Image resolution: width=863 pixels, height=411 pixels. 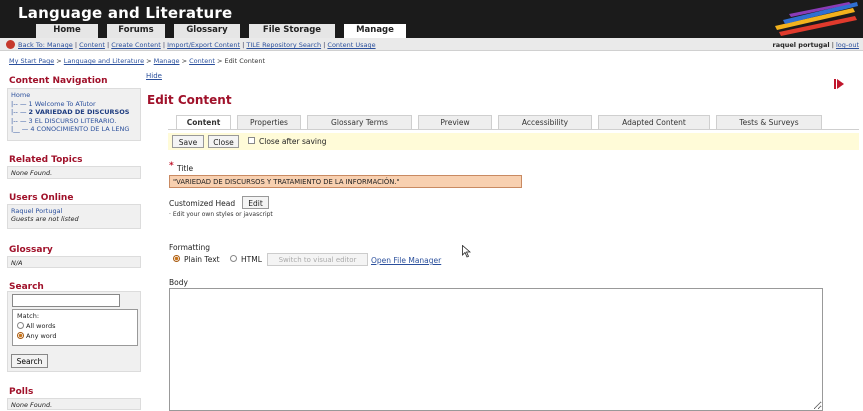 What do you see at coordinates (154, 76) in the screenshot?
I see `hide-menu-link: Hide` at bounding box center [154, 76].